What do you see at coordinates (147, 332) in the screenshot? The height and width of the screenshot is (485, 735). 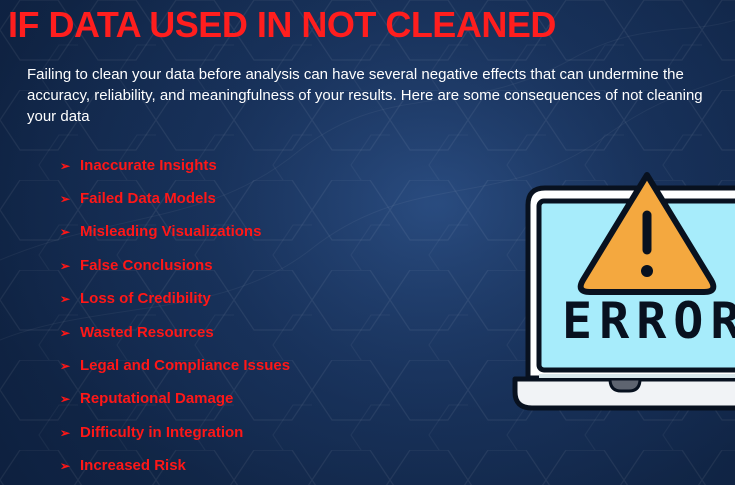 I see `consequence-label: Wasted Resources` at bounding box center [147, 332].